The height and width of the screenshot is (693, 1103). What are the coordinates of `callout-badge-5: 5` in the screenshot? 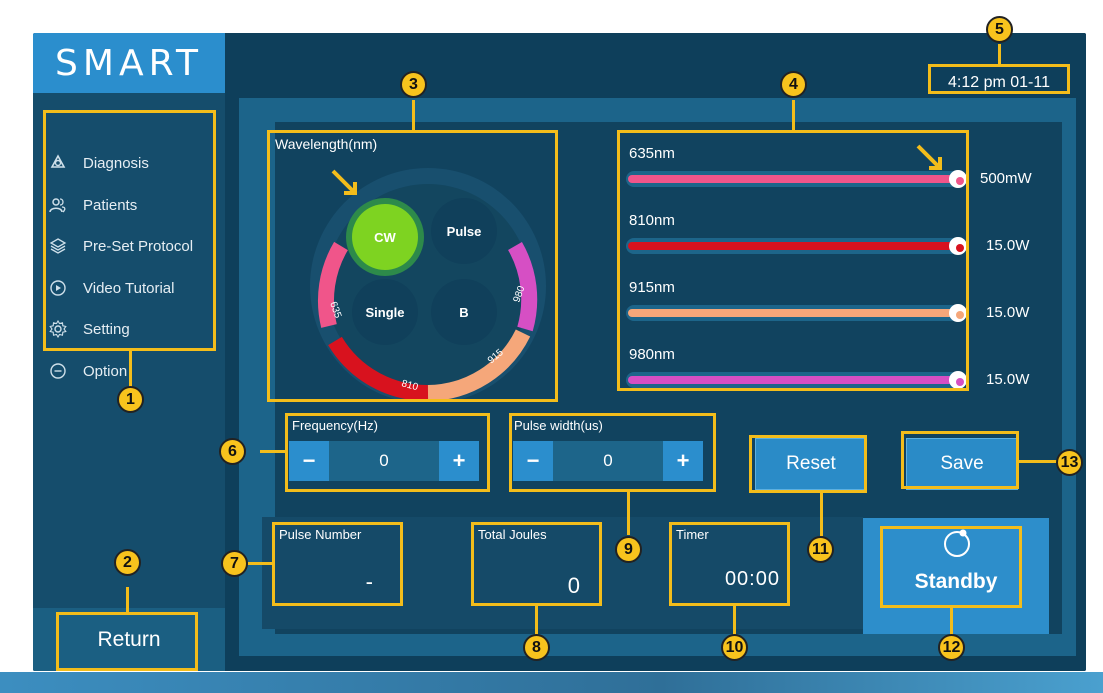 It's located at (999, 29).